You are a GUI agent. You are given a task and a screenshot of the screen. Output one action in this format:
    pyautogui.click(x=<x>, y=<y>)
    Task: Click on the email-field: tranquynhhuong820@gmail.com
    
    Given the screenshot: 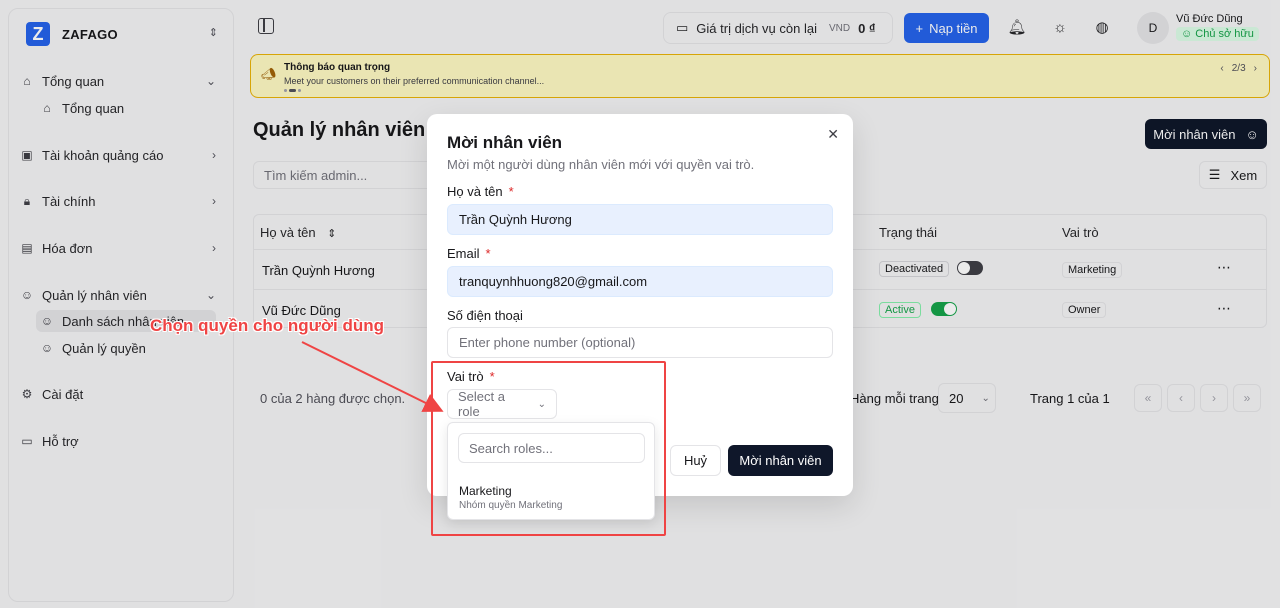 What is the action you would take?
    pyautogui.click(x=640, y=281)
    